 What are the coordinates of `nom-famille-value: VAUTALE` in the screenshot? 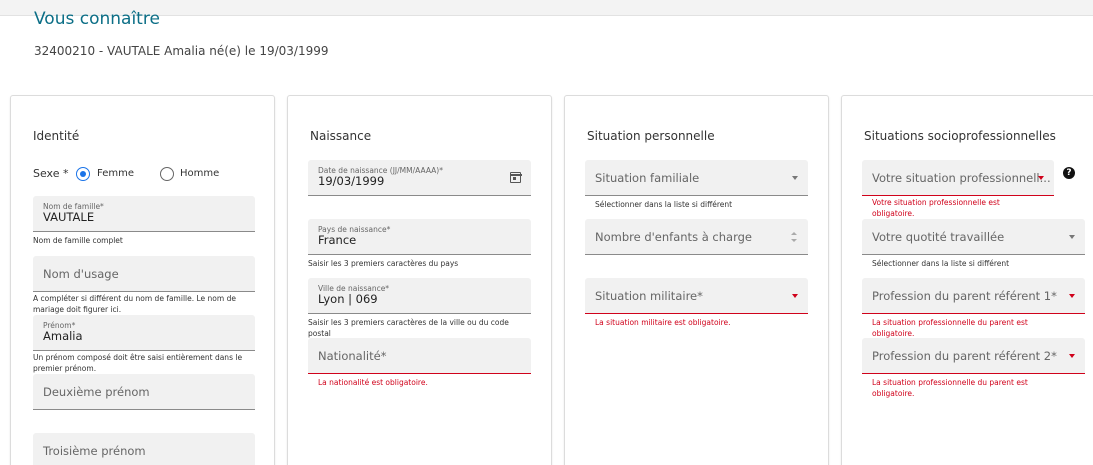 It's located at (69, 217).